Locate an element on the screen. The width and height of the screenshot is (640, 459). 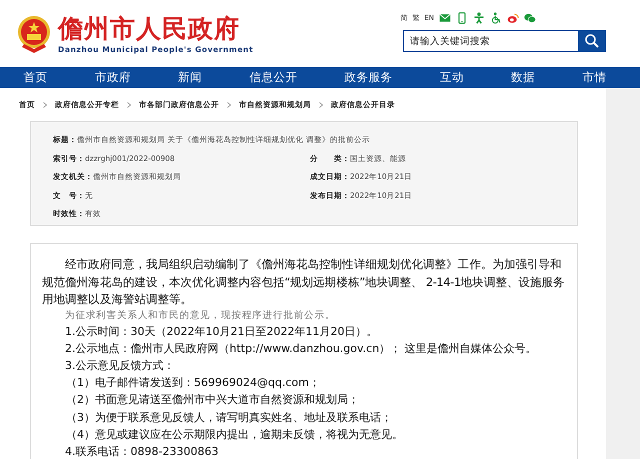
wechat-icon is located at coordinates (530, 18).